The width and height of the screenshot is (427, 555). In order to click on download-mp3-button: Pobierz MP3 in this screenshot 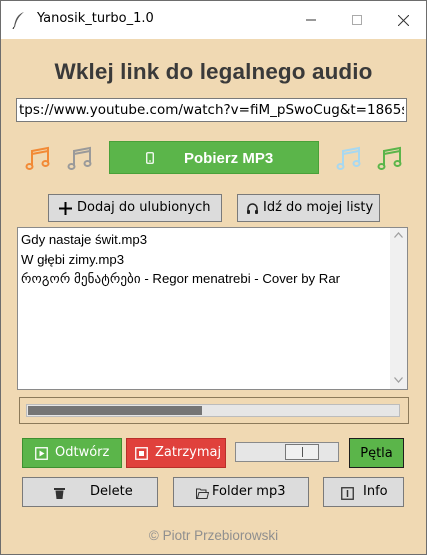, I will do `click(214, 157)`.